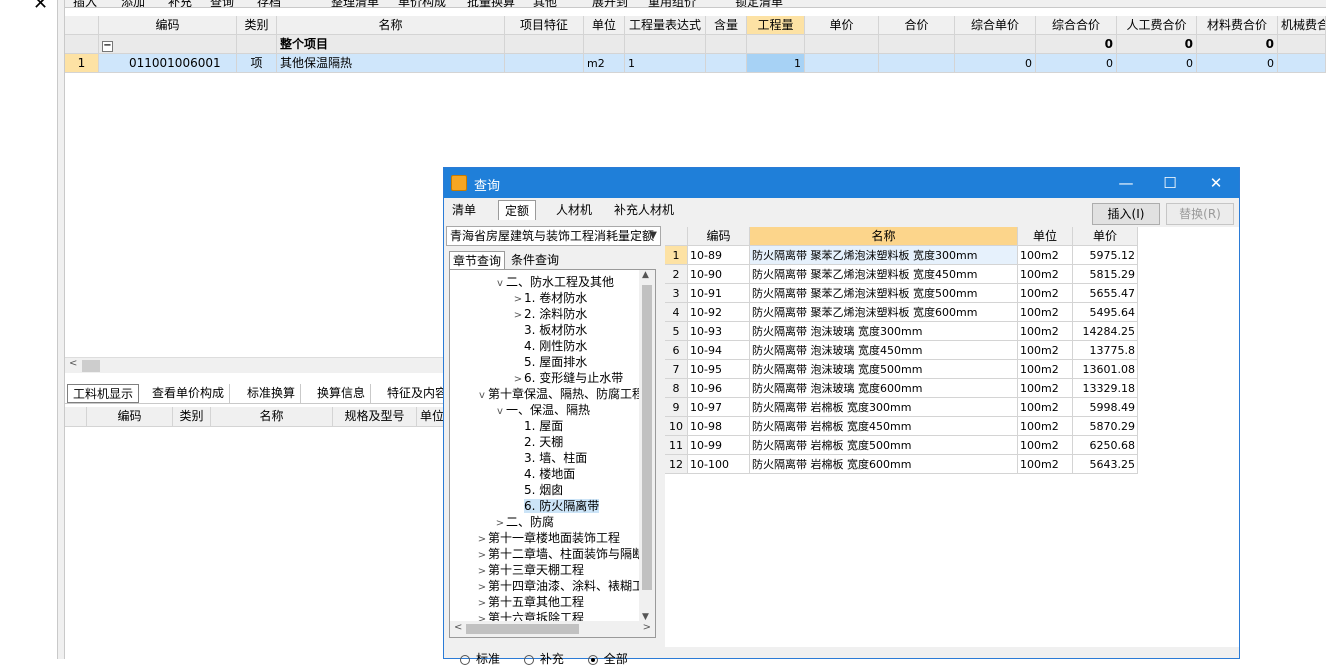 Image resolution: width=1326 pixels, height=667 pixels. Describe the element at coordinates (1105, 293) in the screenshot. I see `quota-row-price: 5655.47` at that location.